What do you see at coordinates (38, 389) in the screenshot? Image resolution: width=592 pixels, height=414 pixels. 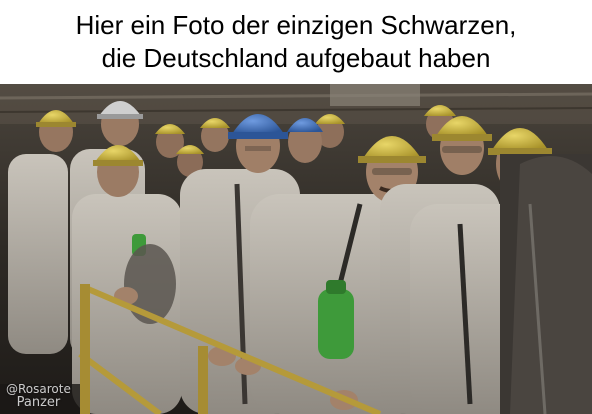 I see `watermark-line-1: @Rosarote` at bounding box center [38, 389].